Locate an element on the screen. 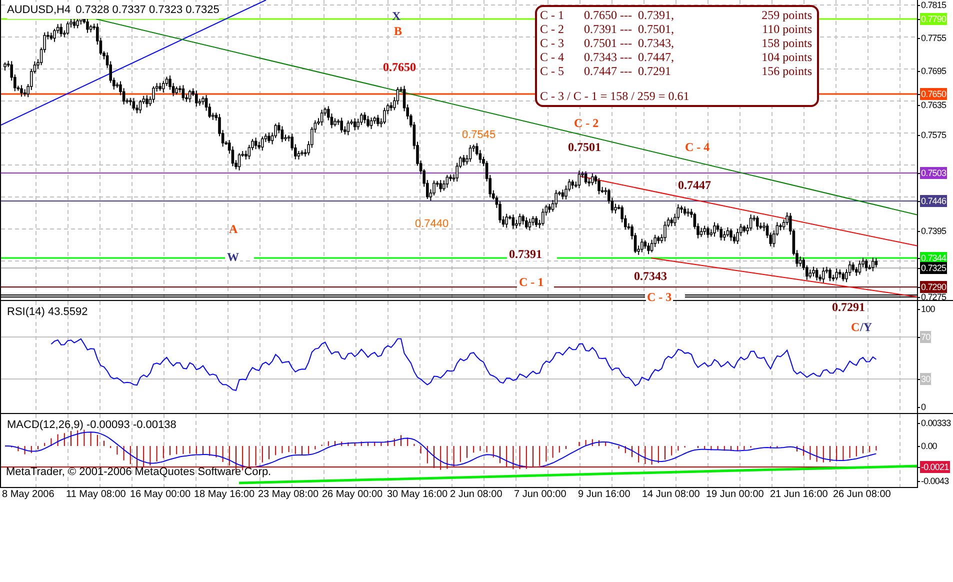 This screenshot has width=953, height=582. price-range: 0.7650 --- 0.7391, is located at coordinates (629, 15).